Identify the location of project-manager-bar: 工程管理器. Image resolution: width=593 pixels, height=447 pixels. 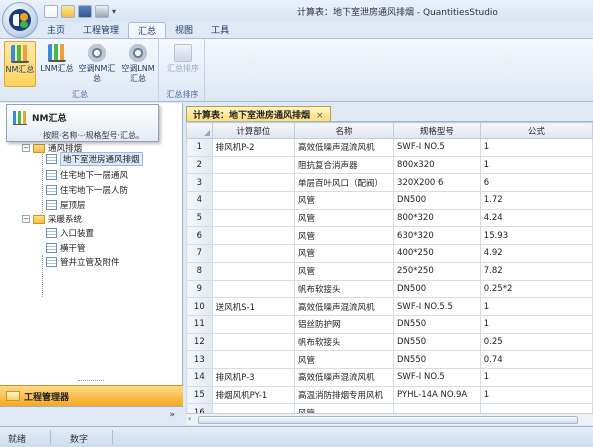
(91, 395).